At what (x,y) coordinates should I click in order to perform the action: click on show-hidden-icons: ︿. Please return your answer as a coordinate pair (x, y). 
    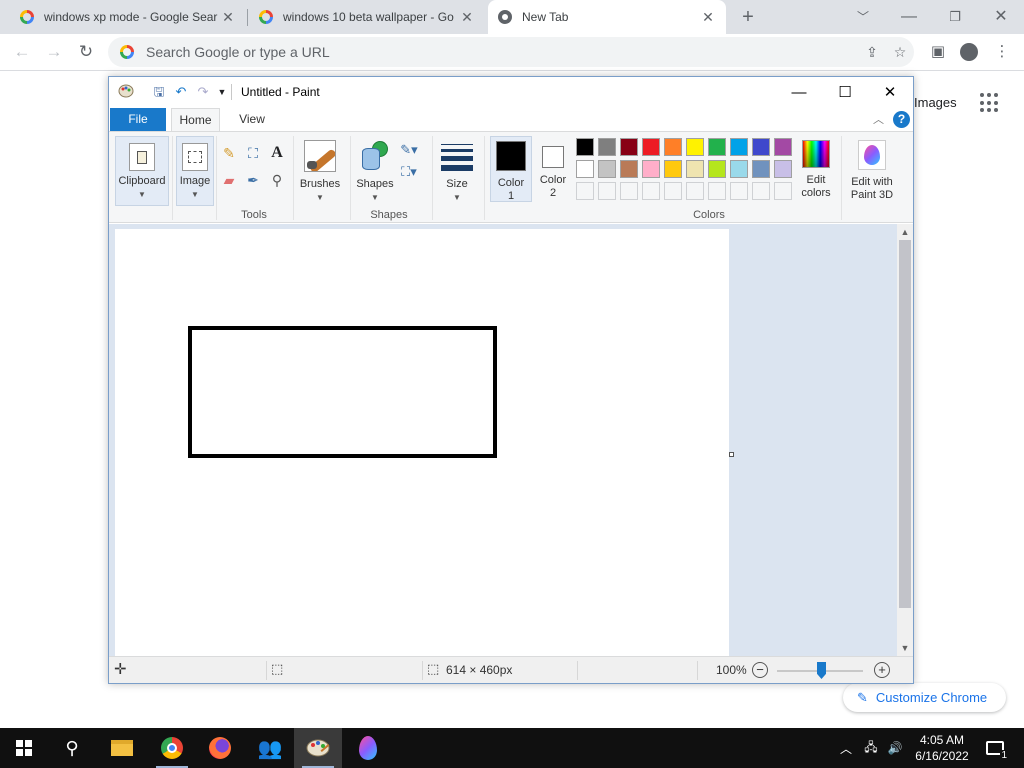
    Looking at the image, I should click on (846, 748).